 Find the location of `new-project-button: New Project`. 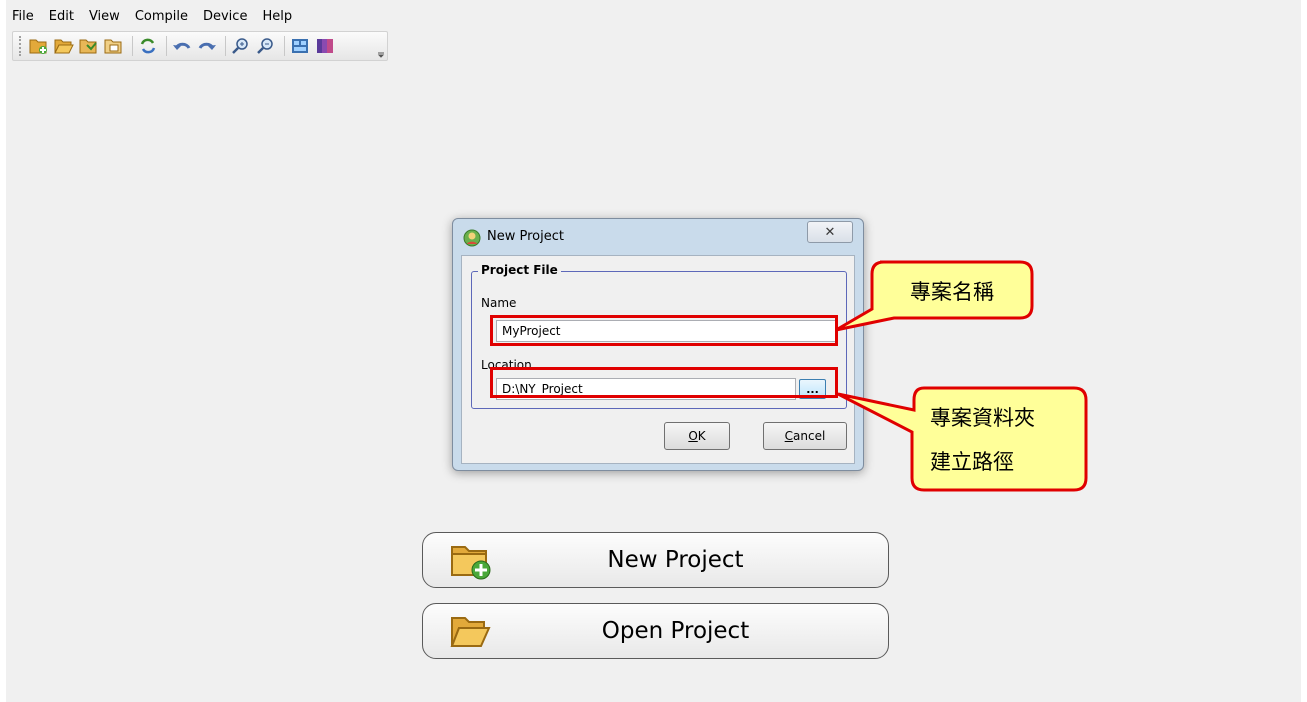

new-project-button: New Project is located at coordinates (655, 560).